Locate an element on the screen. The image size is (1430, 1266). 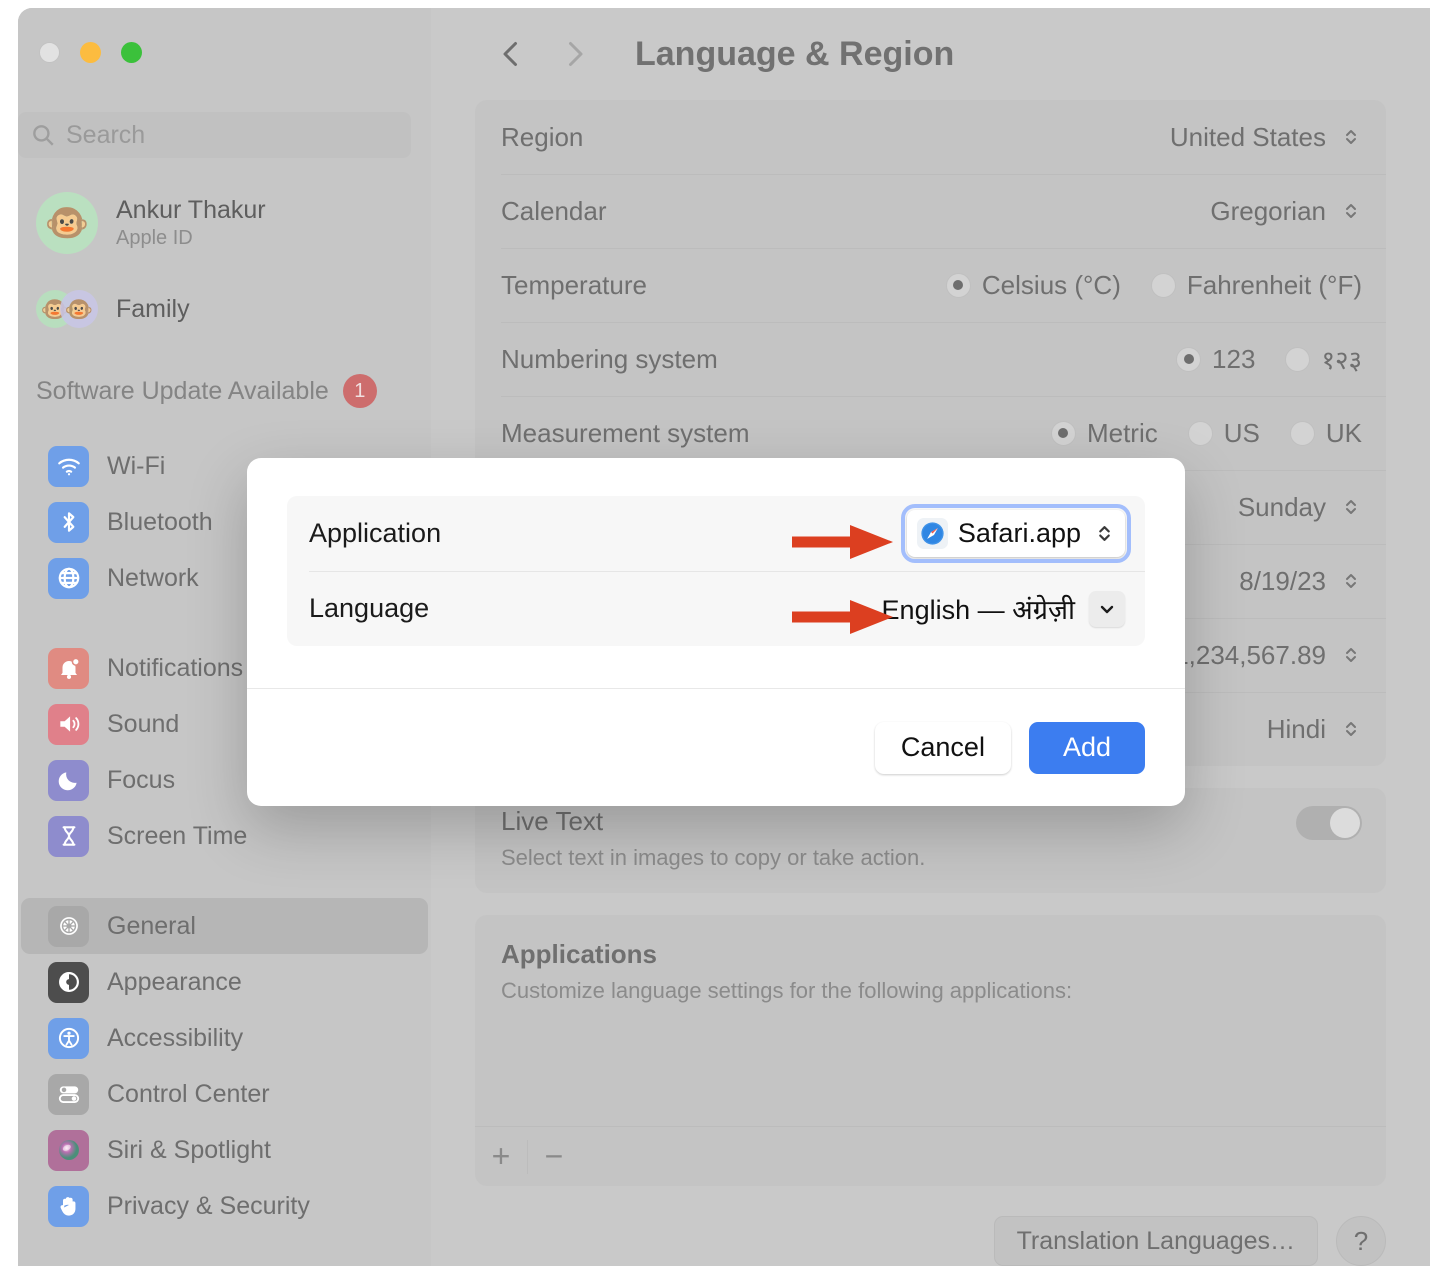
language-label: Language is located at coordinates (369, 608).